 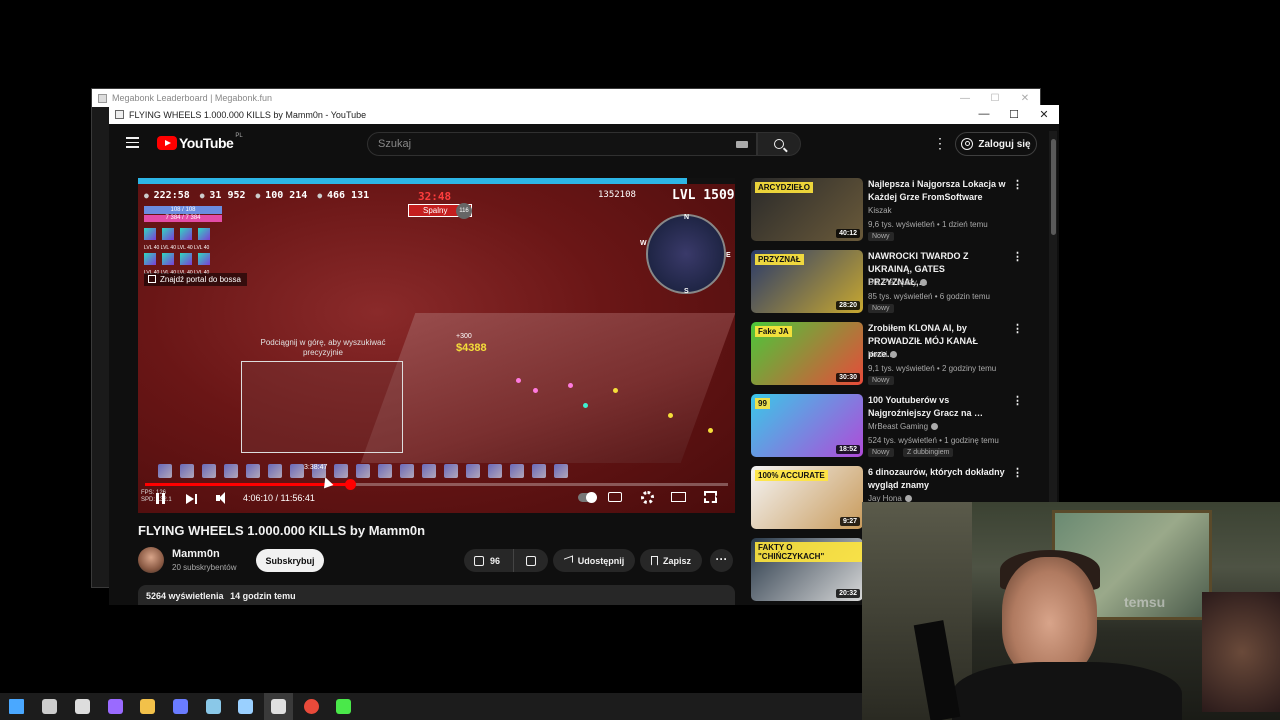 I want to click on recommendation-thumbnail: 99 18:52, so click(x=807, y=425).